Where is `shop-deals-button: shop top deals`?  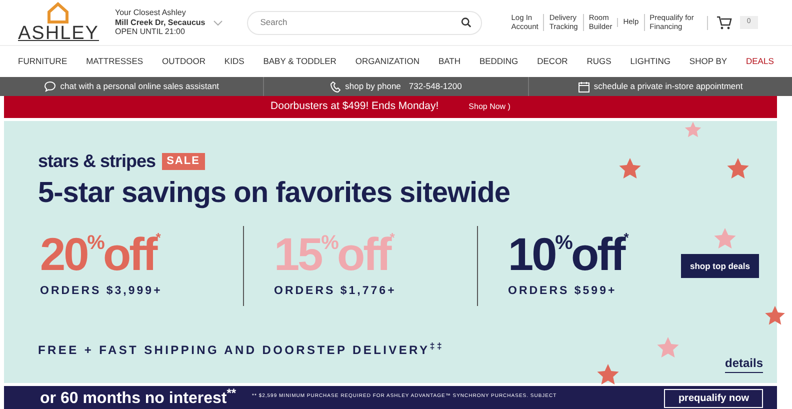 shop-deals-button: shop top deals is located at coordinates (720, 266).